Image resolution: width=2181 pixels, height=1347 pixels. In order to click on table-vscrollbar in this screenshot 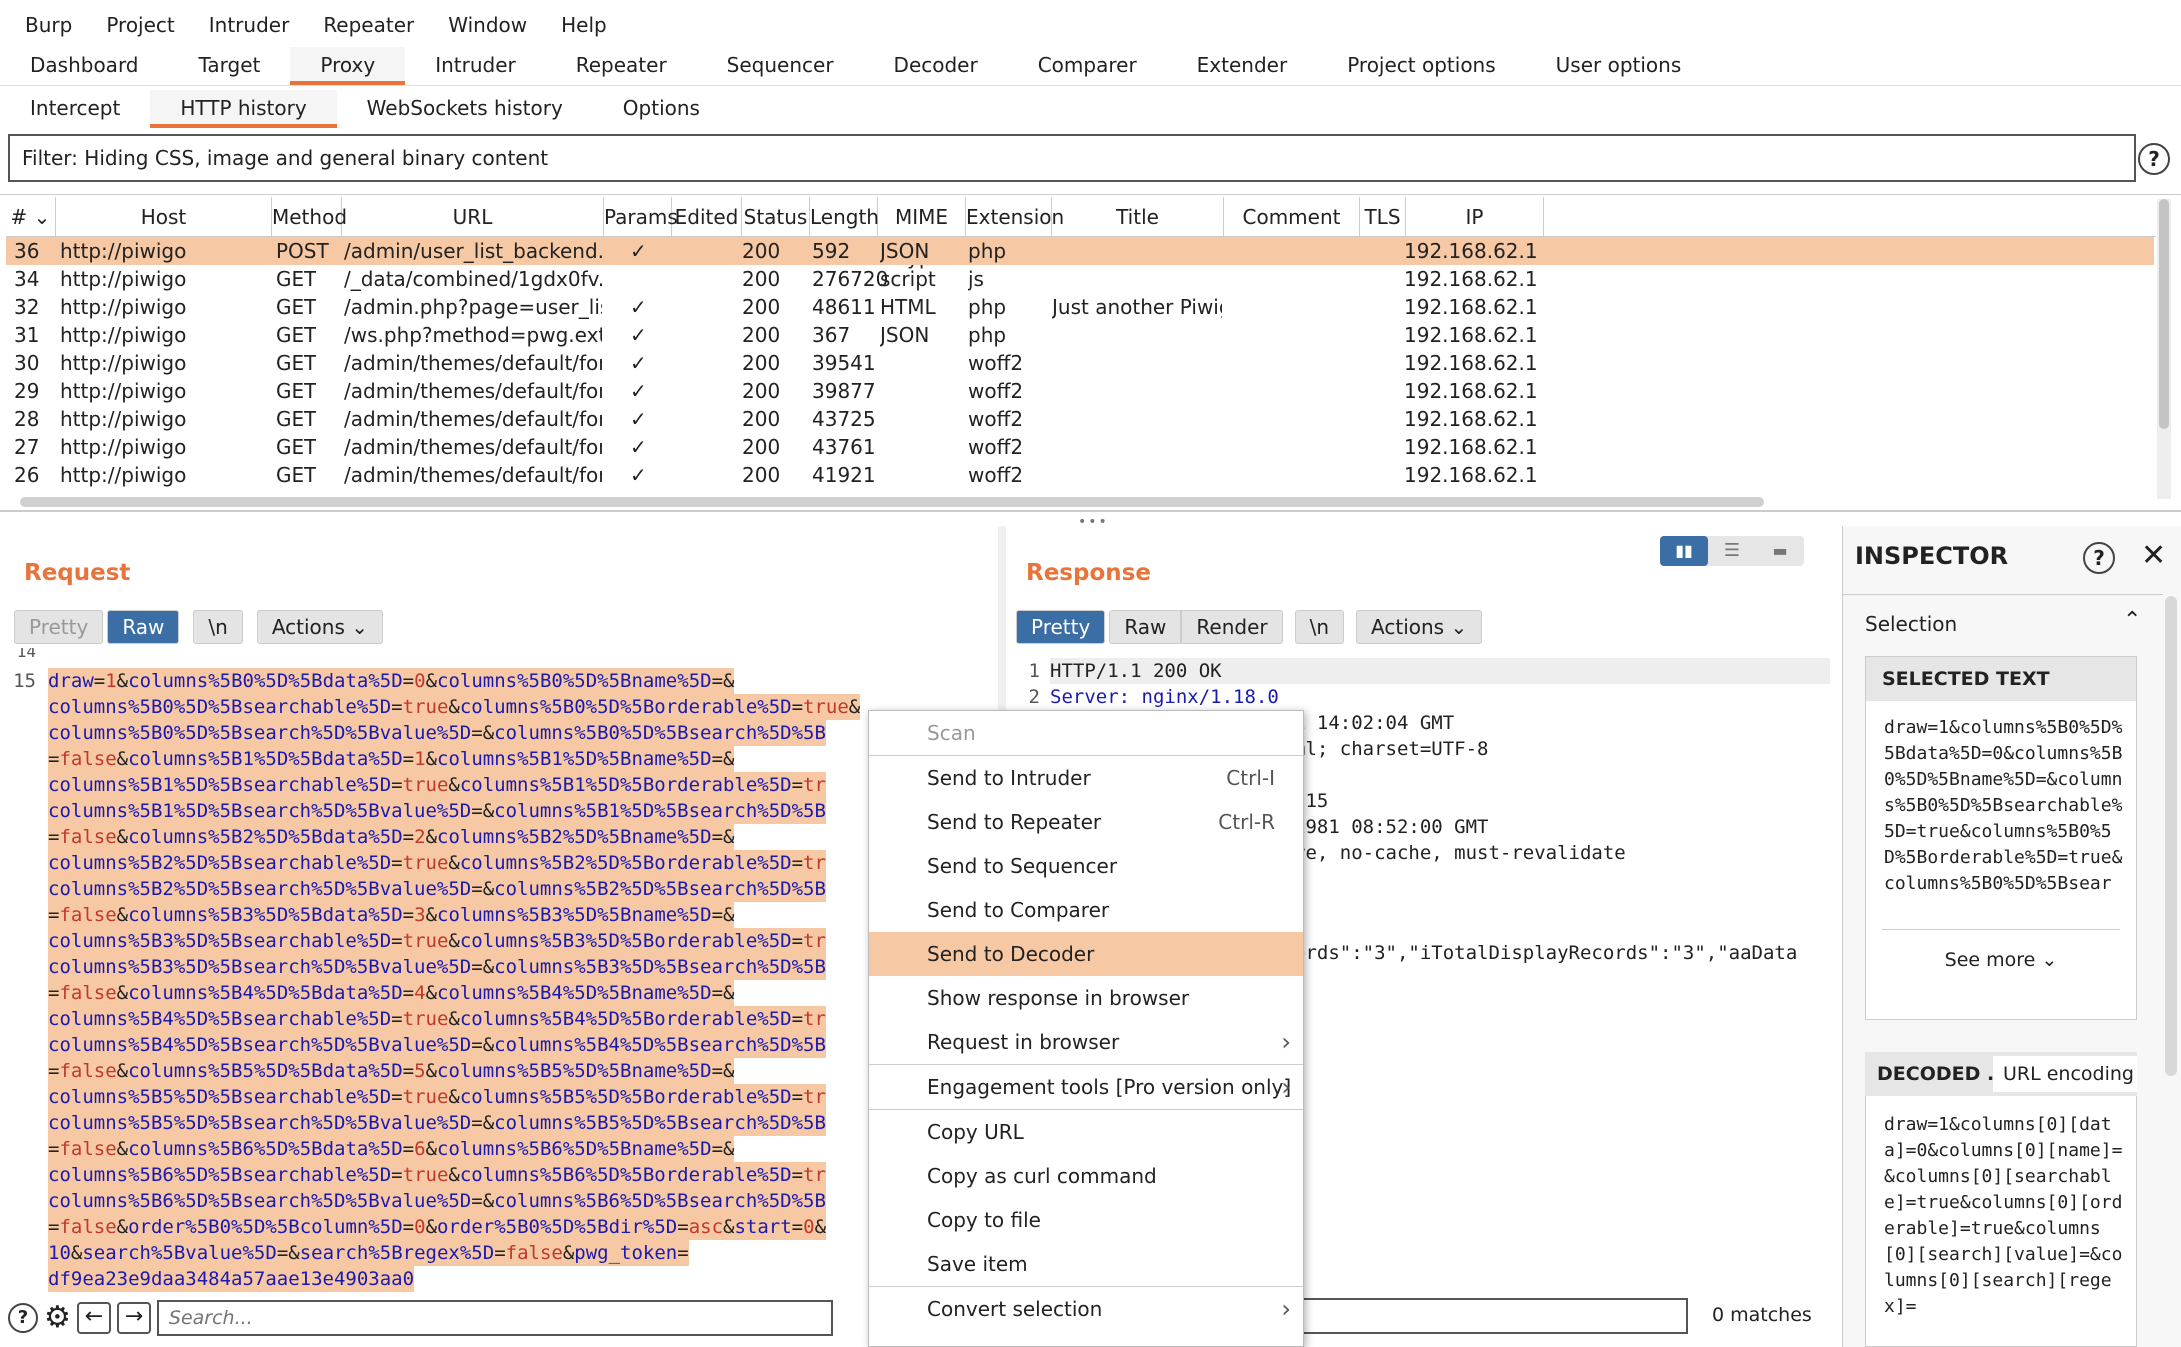, I will do `click(2164, 349)`.